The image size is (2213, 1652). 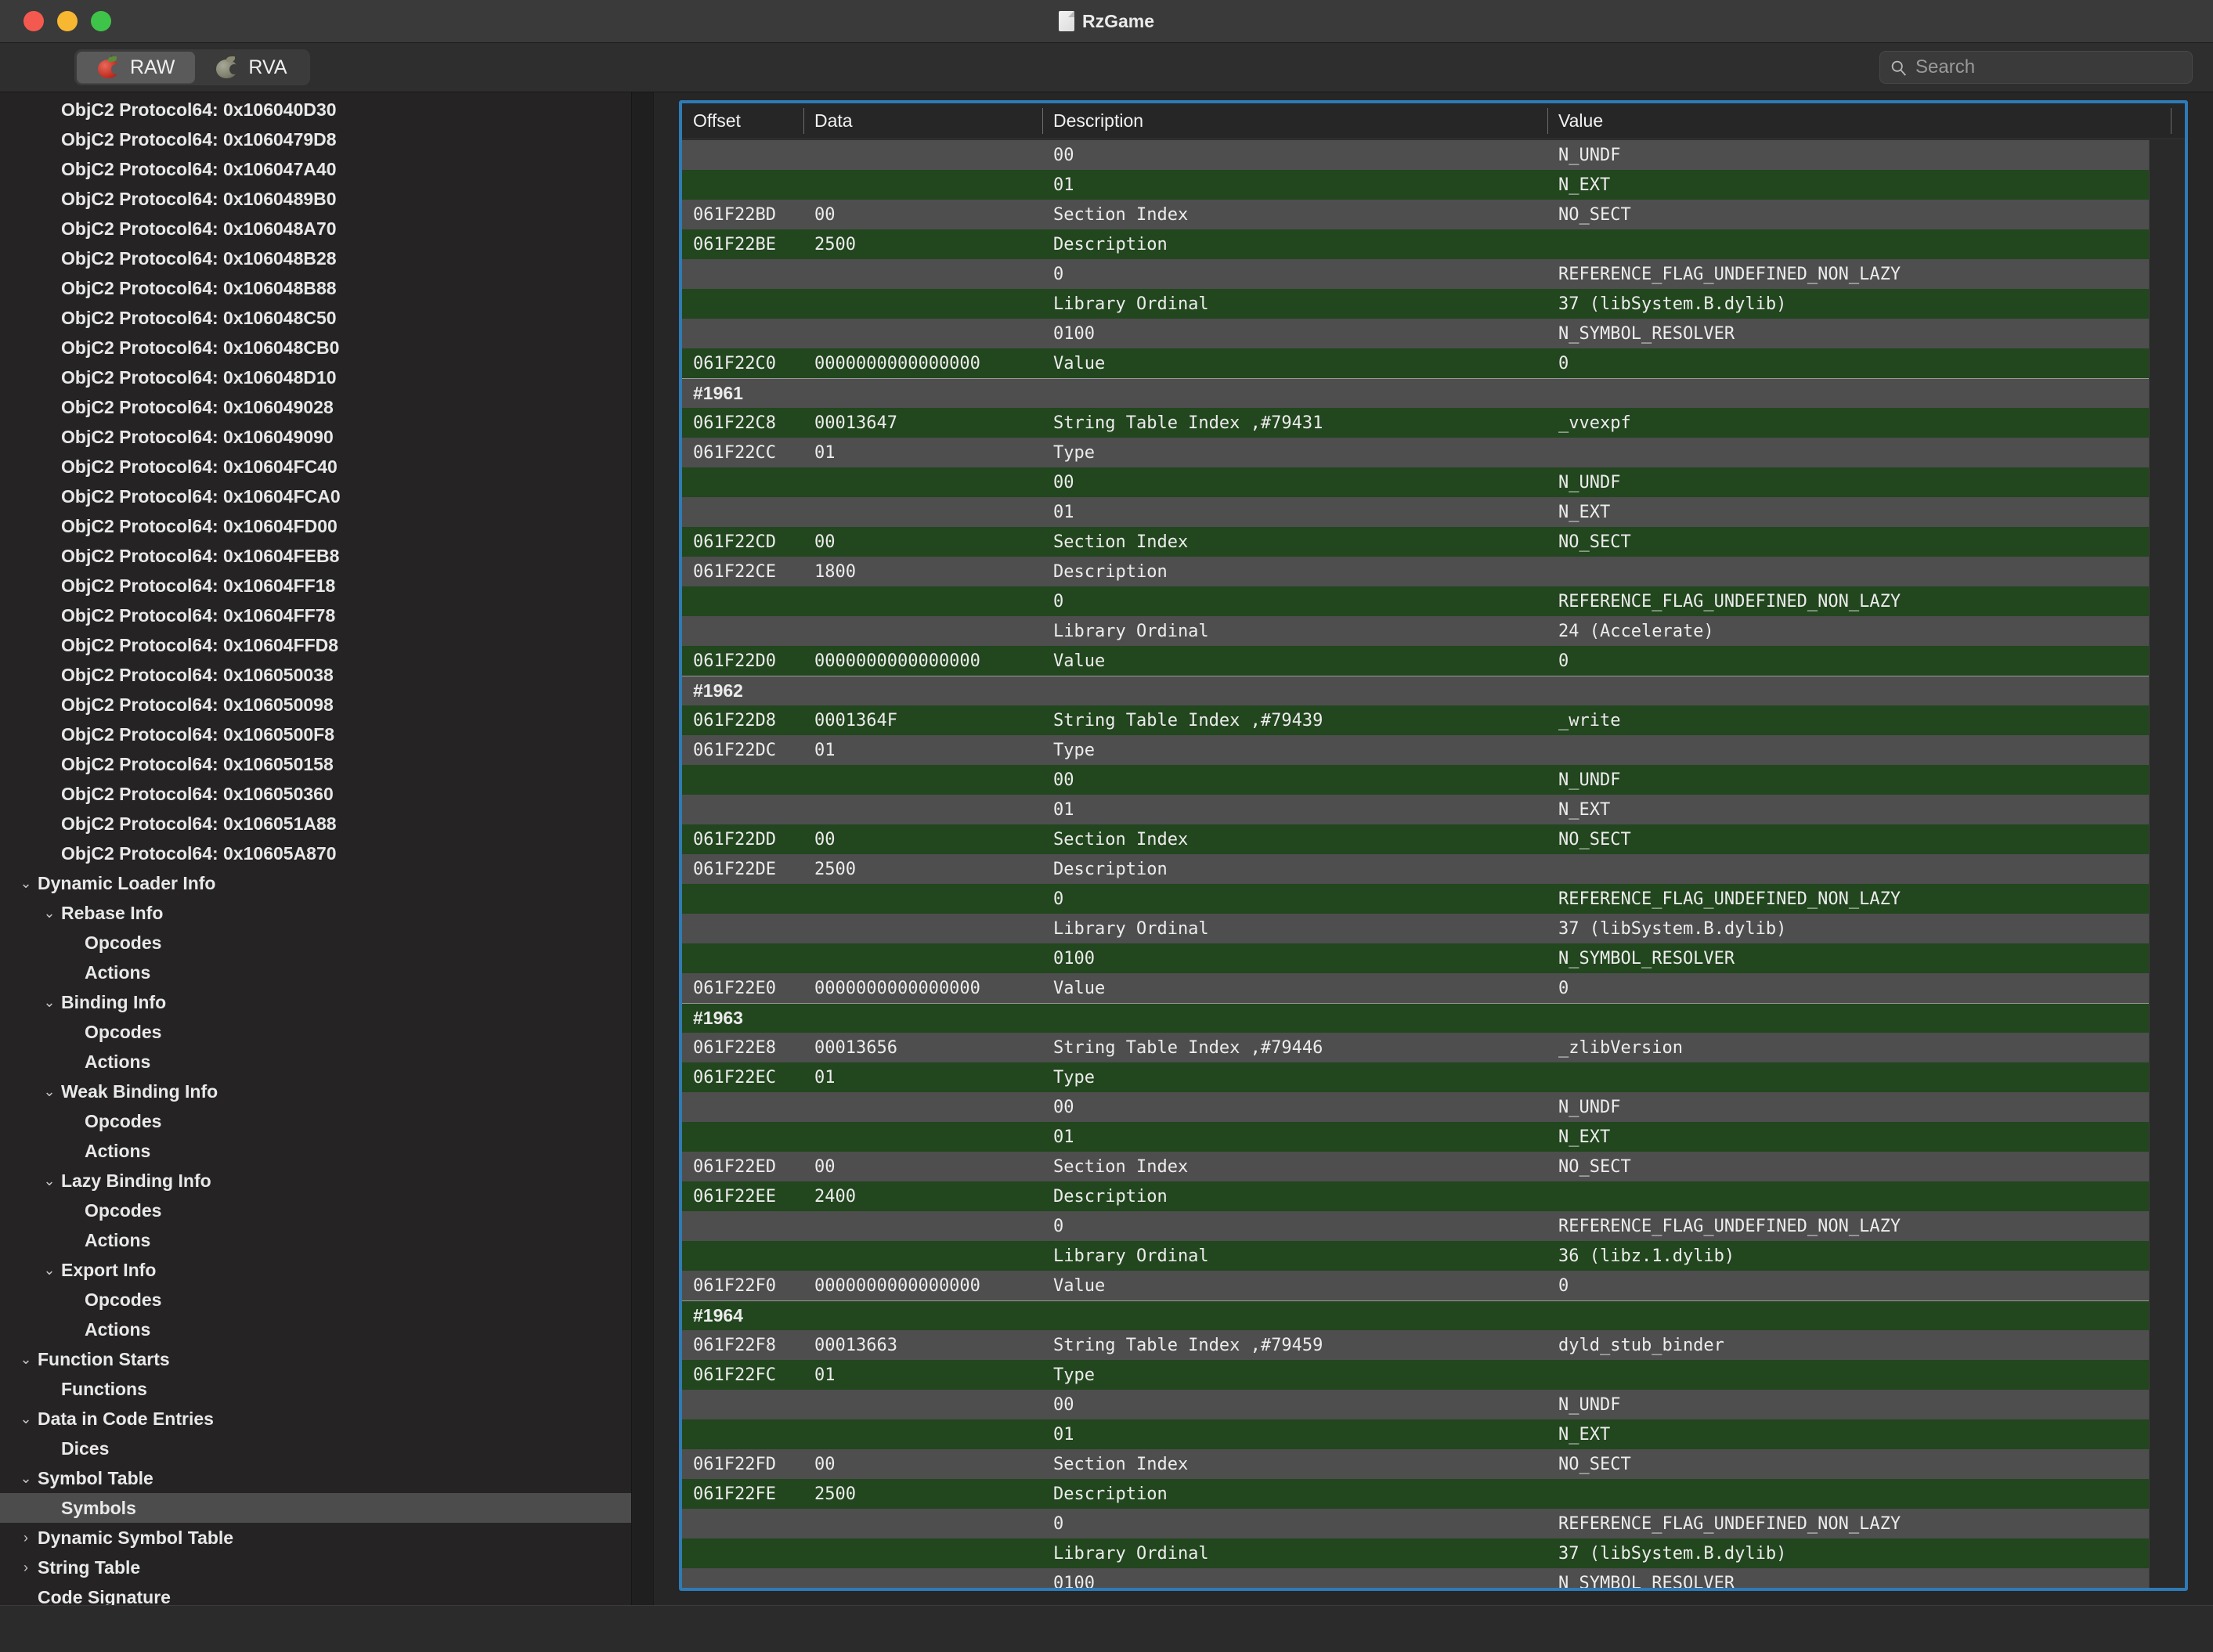 What do you see at coordinates (326, 467) in the screenshot?
I see `sidebar-item: ObjC2 Protocol64: 0x10604FC40` at bounding box center [326, 467].